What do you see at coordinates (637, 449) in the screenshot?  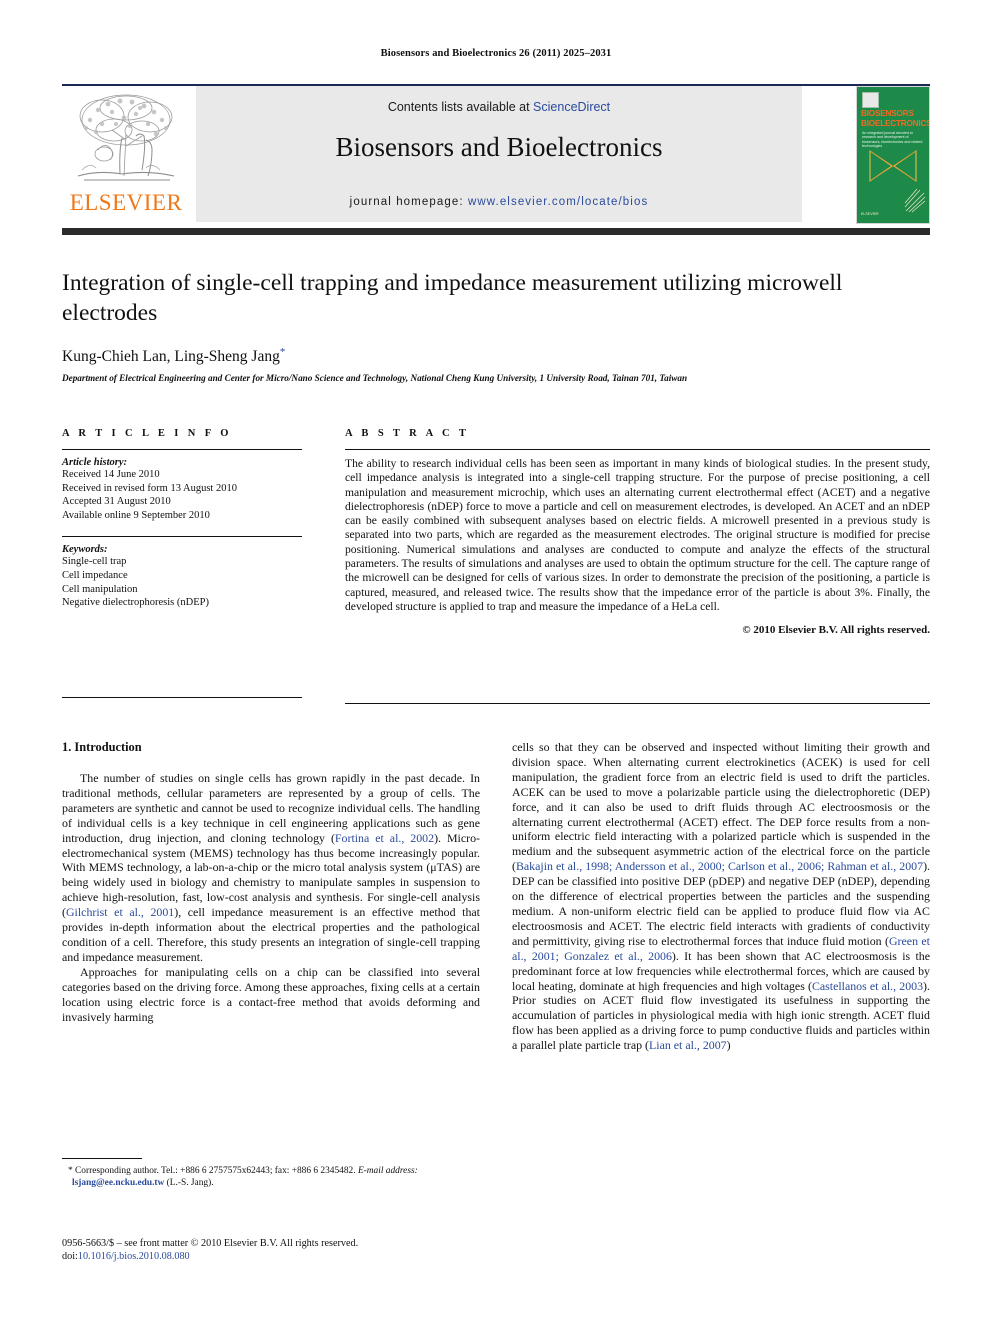 I see `abstract-rule` at bounding box center [637, 449].